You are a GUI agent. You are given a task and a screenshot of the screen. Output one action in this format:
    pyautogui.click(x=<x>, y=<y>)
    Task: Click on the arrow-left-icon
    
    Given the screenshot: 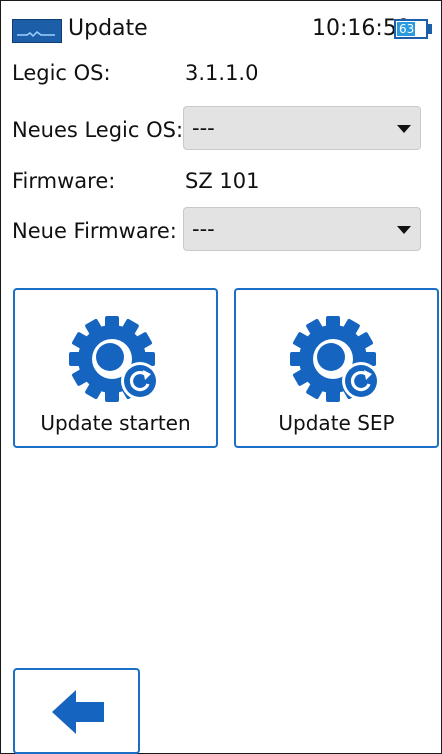 What is the action you would take?
    pyautogui.click(x=78, y=712)
    